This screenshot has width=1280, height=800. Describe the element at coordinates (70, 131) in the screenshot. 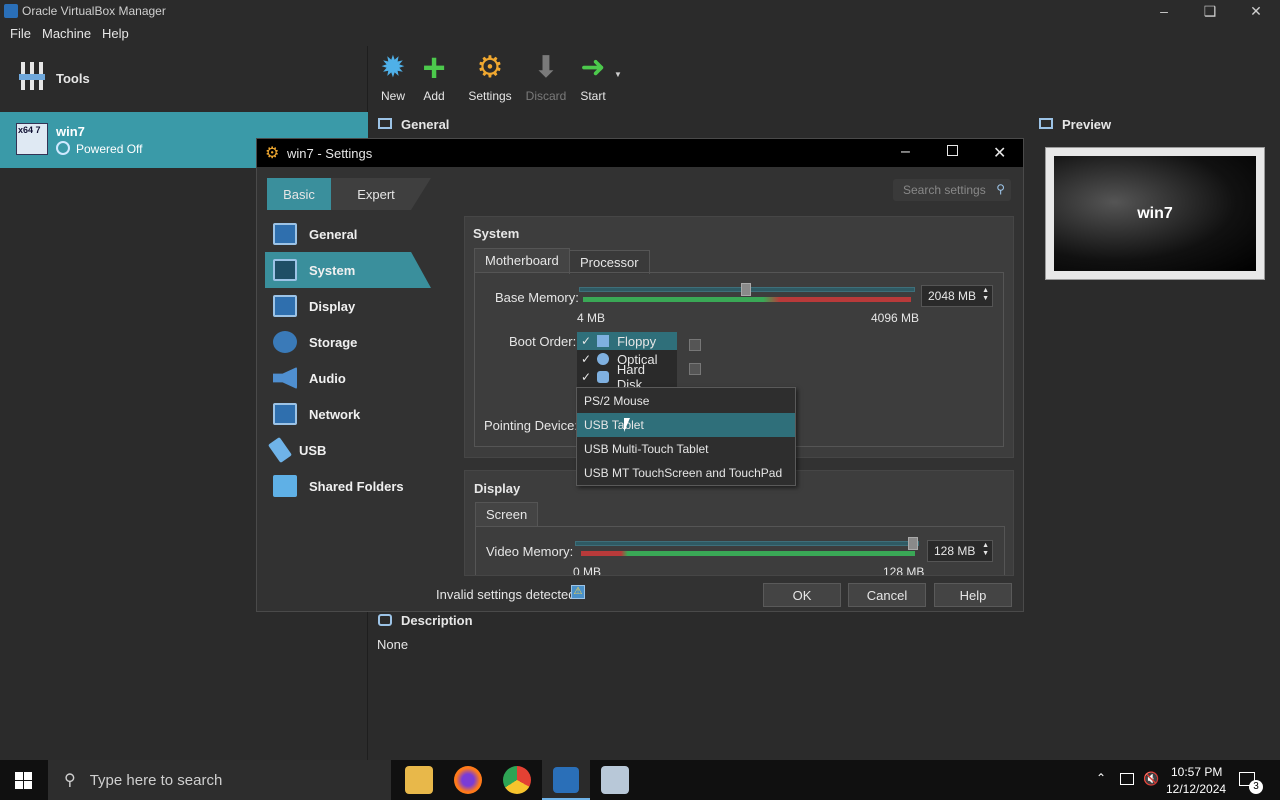

I see `vm-name: win7` at that location.